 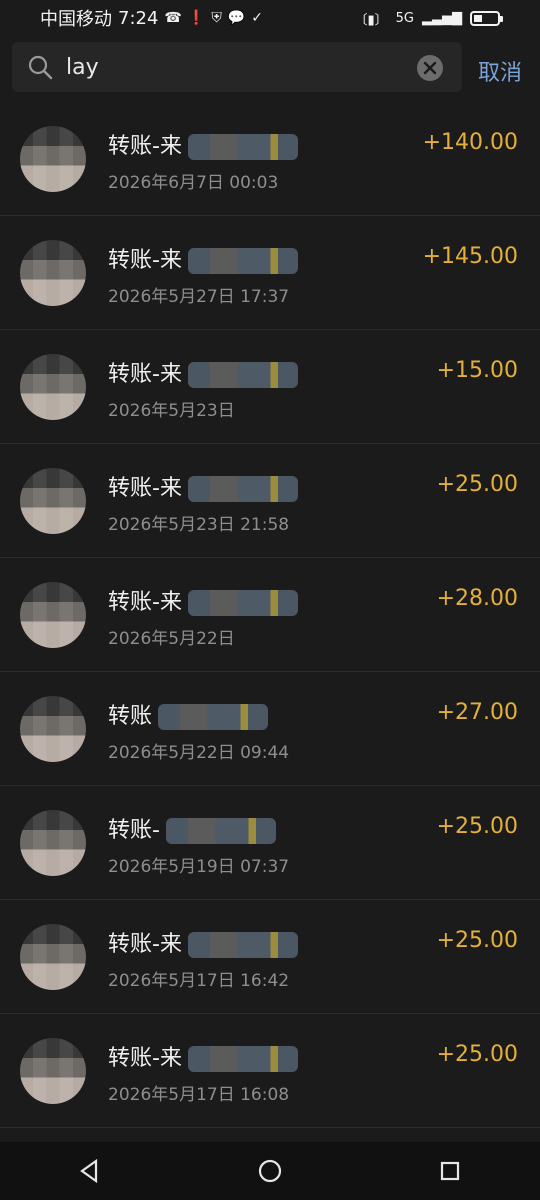 I want to click on list-item: 转账-来 2026年5月23日 21:58 +25.00, so click(x=270, y=501).